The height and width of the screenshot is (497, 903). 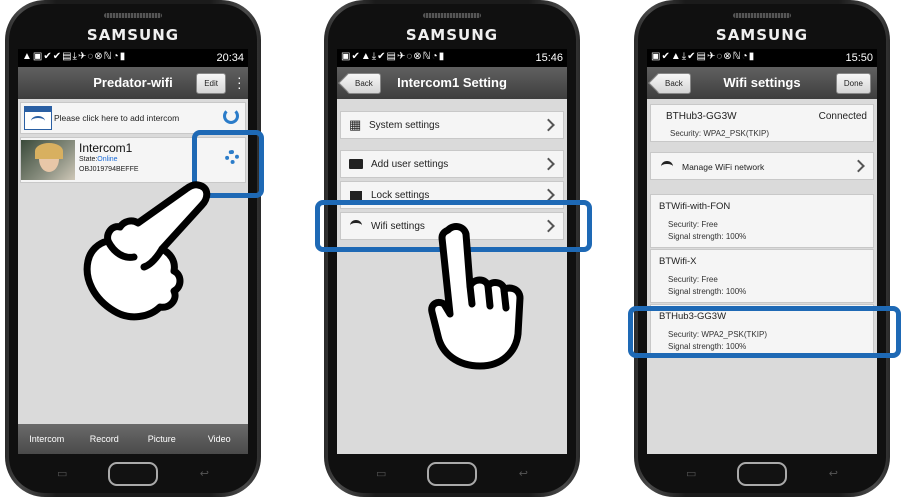 I want to click on status-time: 15:46, so click(x=549, y=58).